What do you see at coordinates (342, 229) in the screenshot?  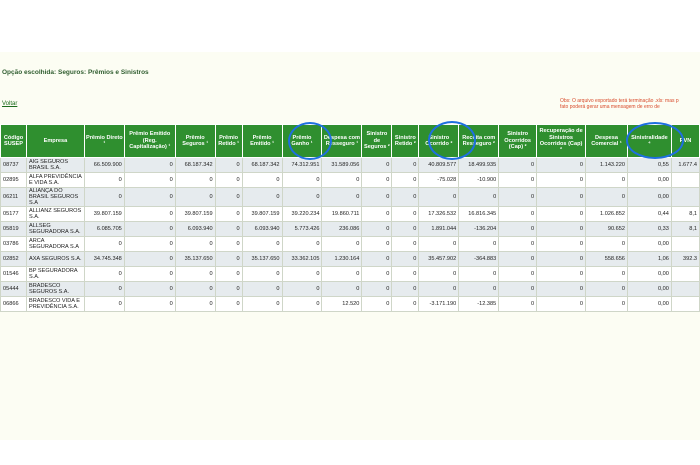 I see `cell-value: 236.086` at bounding box center [342, 229].